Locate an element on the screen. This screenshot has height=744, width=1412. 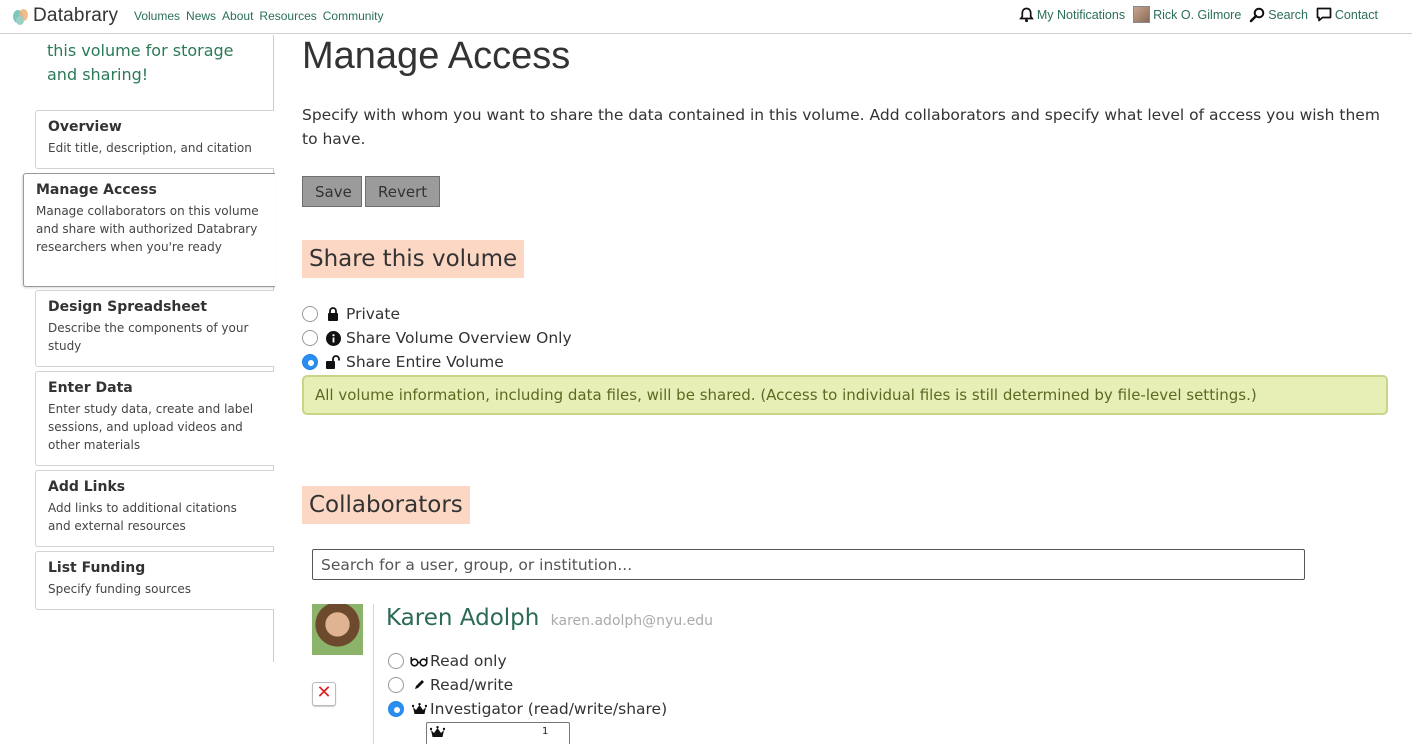
notifications-label: My Notifications is located at coordinates (1081, 14).